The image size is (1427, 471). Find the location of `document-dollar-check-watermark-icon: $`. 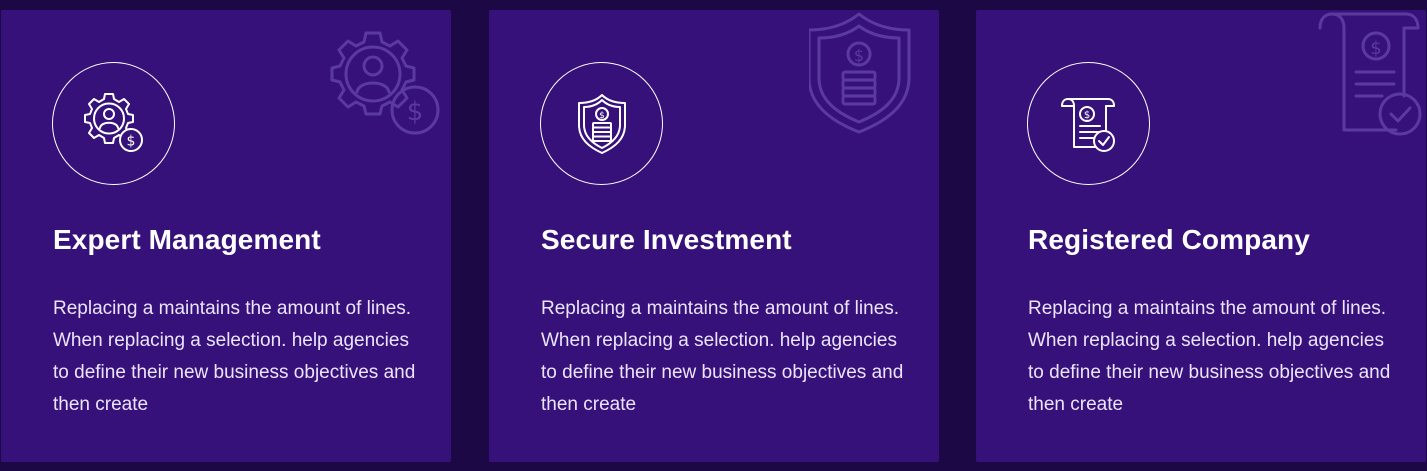

document-dollar-check-watermark-icon: $ is located at coordinates (1361, 80).